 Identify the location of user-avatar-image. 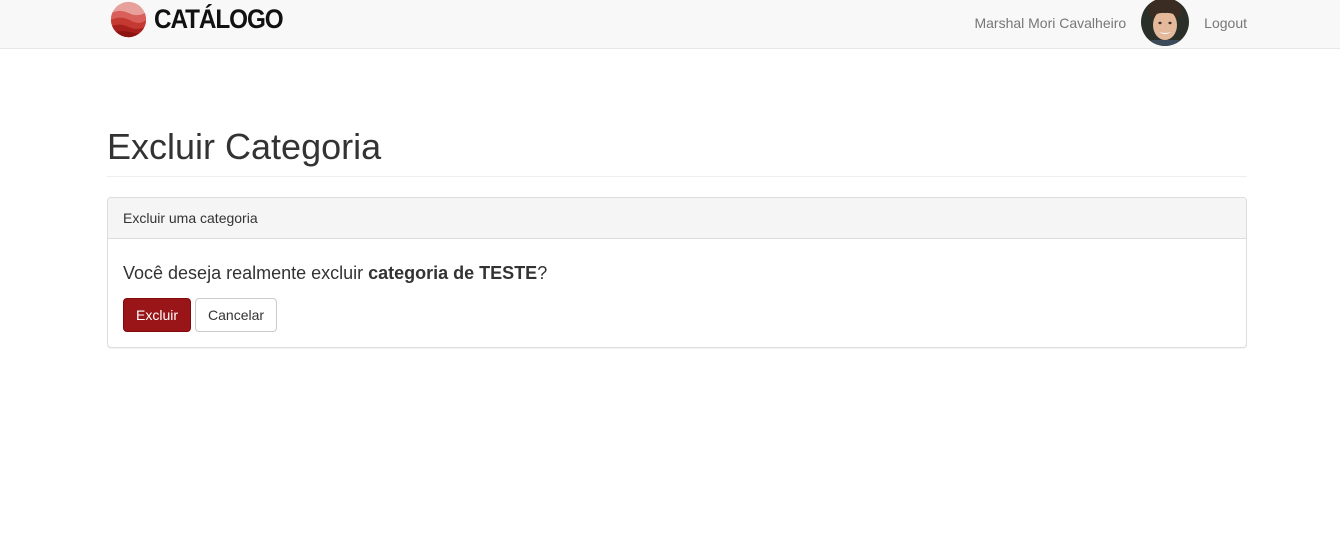
(1165, 23).